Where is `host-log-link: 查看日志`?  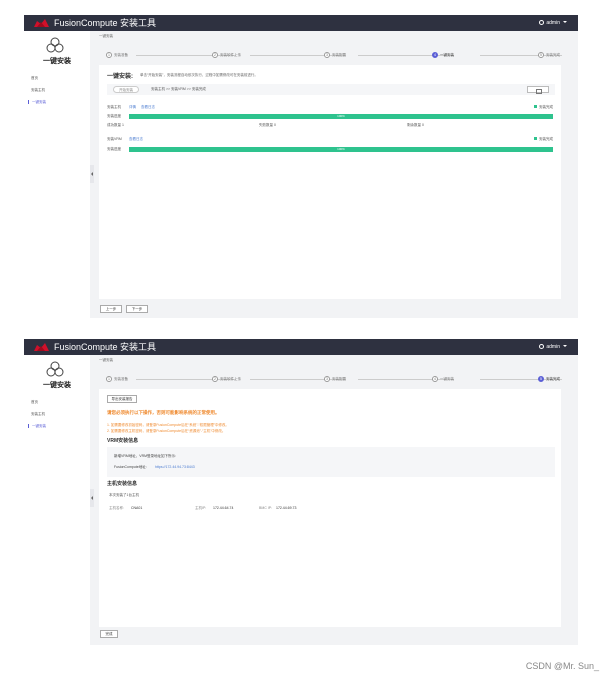
host-log-link: 查看日志 is located at coordinates (148, 107).